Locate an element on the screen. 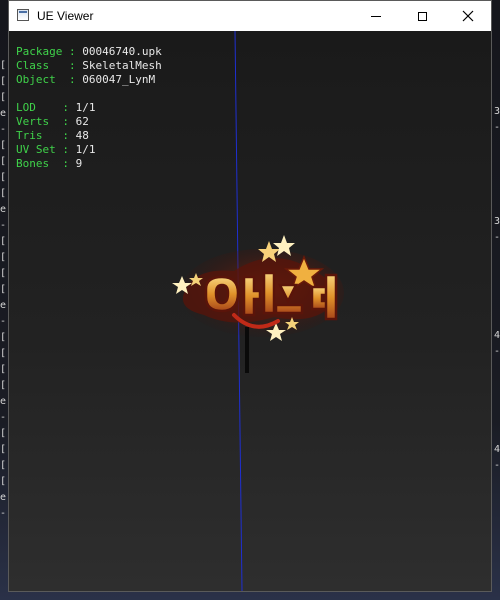  info-key-bones: Bones is located at coordinates (33, 163).